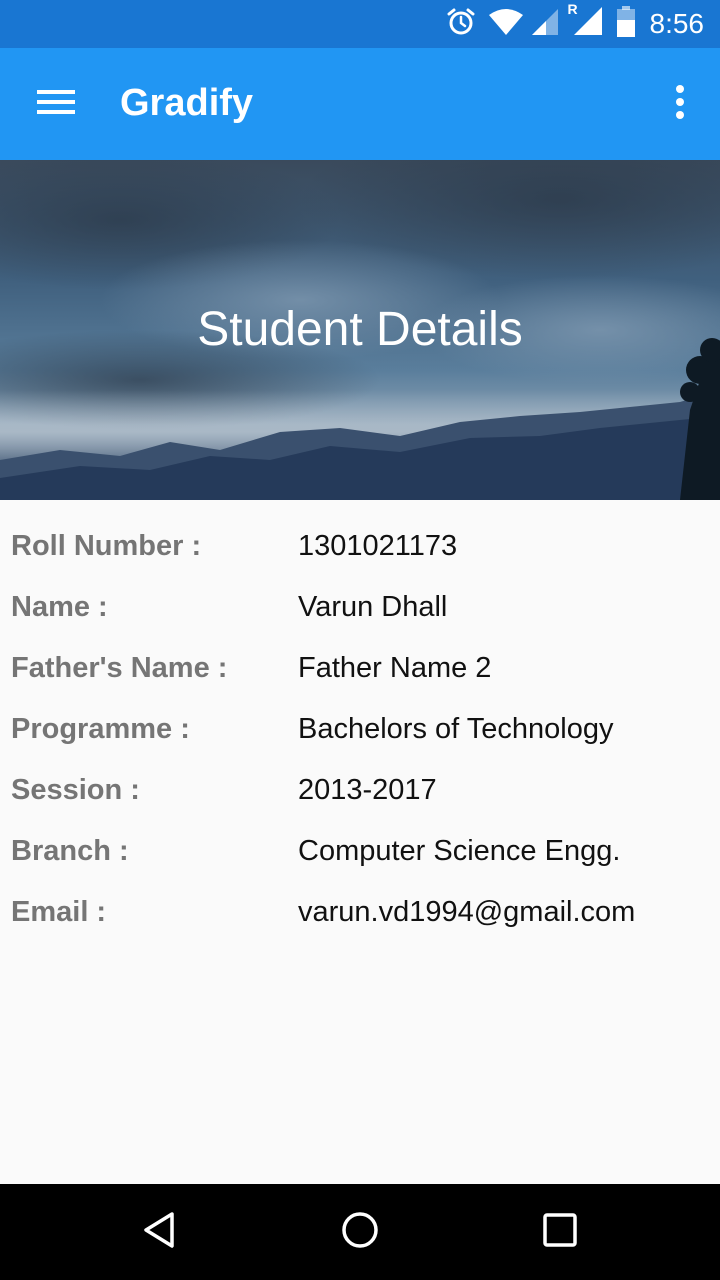  What do you see at coordinates (100, 729) in the screenshot?
I see `detail-label: Programme :` at bounding box center [100, 729].